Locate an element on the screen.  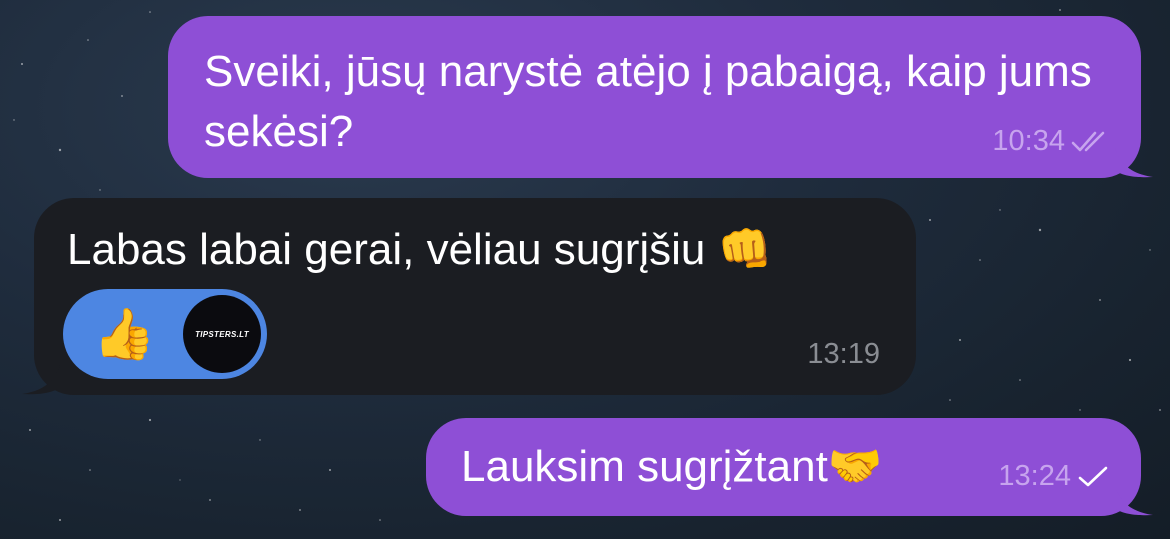
message-time: 10:34 is located at coordinates (1028, 141).